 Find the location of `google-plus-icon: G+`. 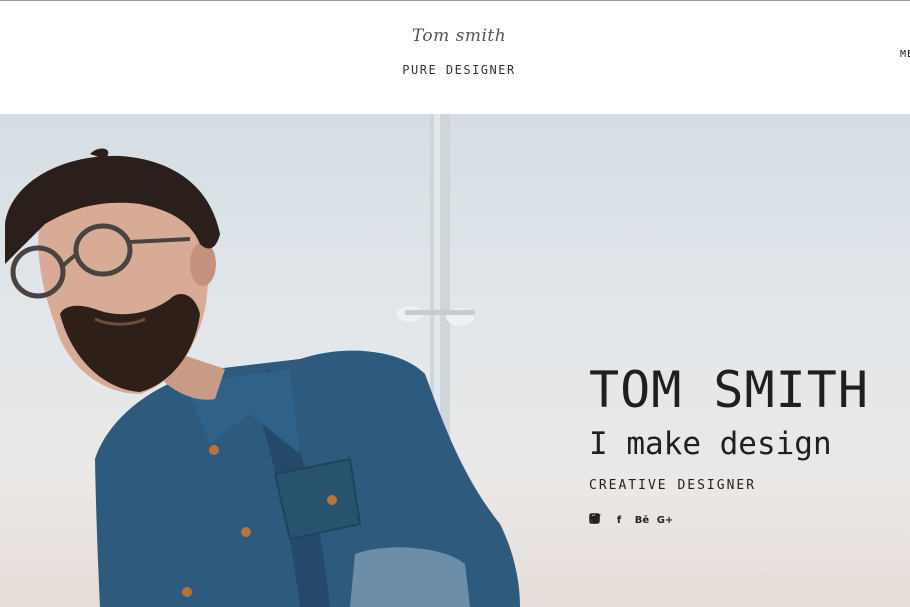

google-plus-icon: G+ is located at coordinates (665, 520).